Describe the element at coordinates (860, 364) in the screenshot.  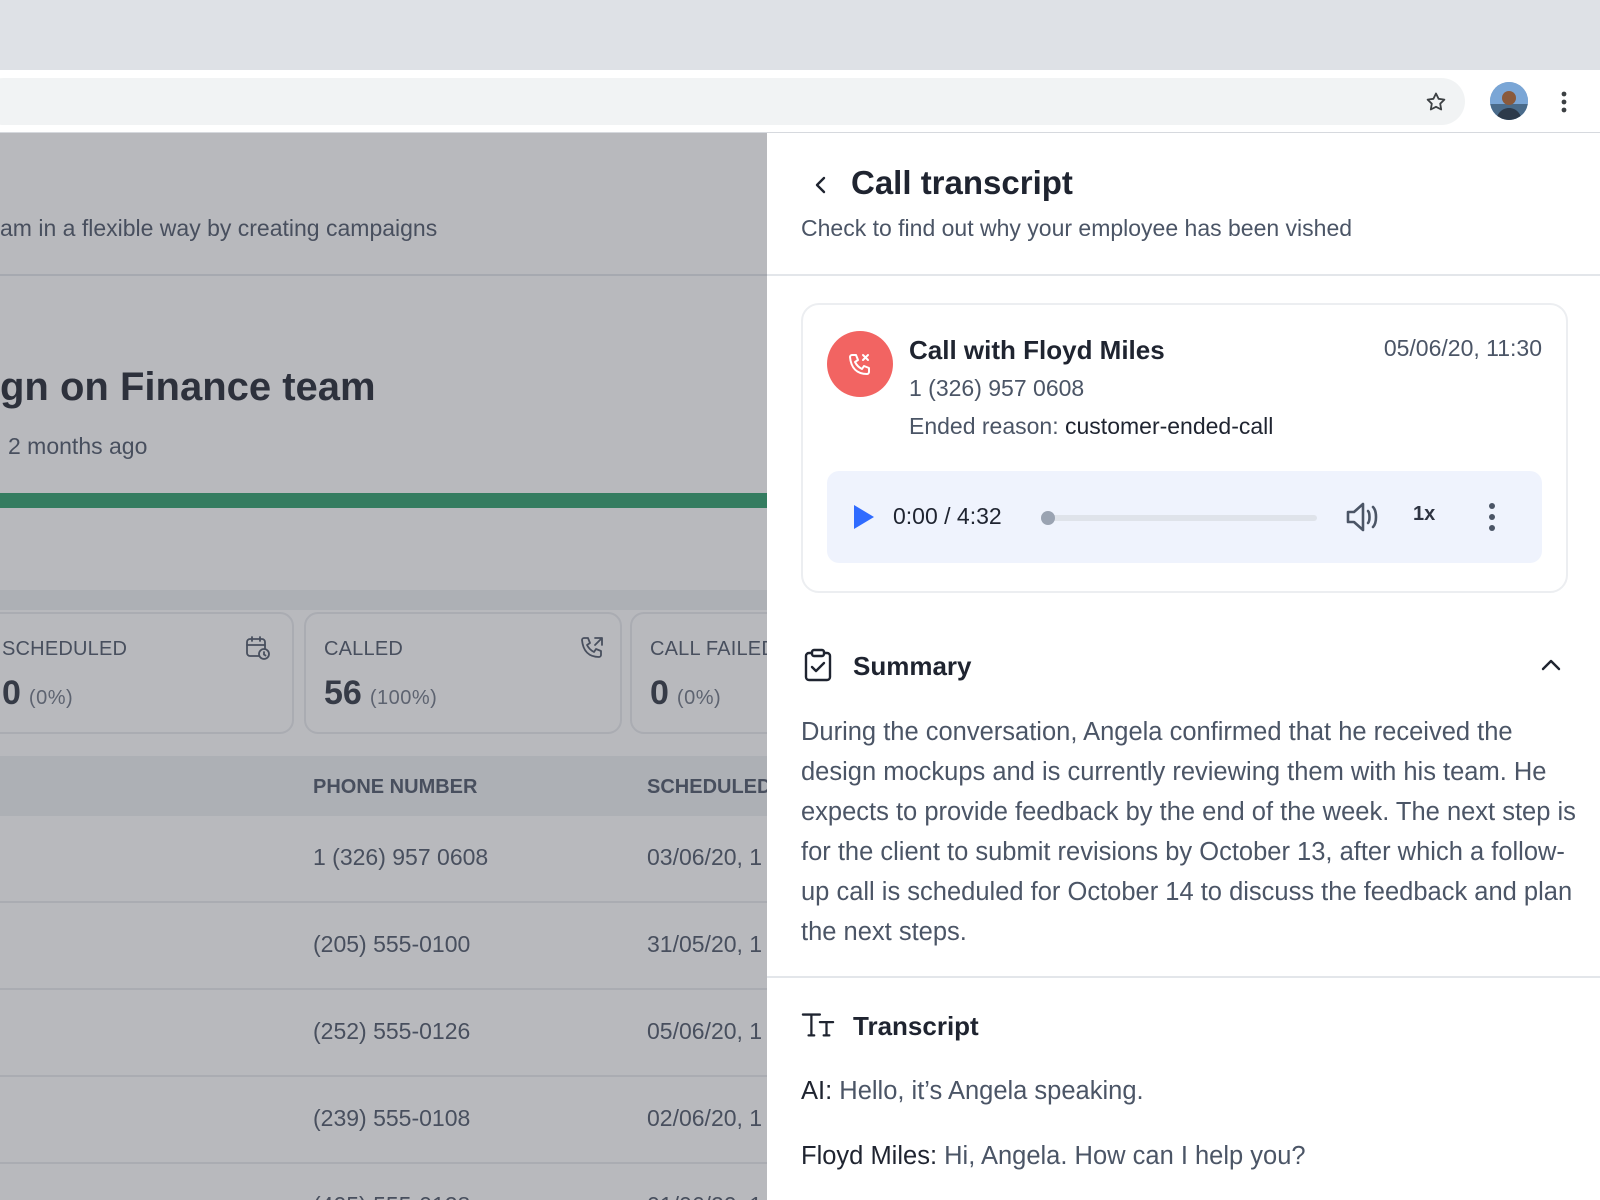
I see `call-ended-icon` at that location.